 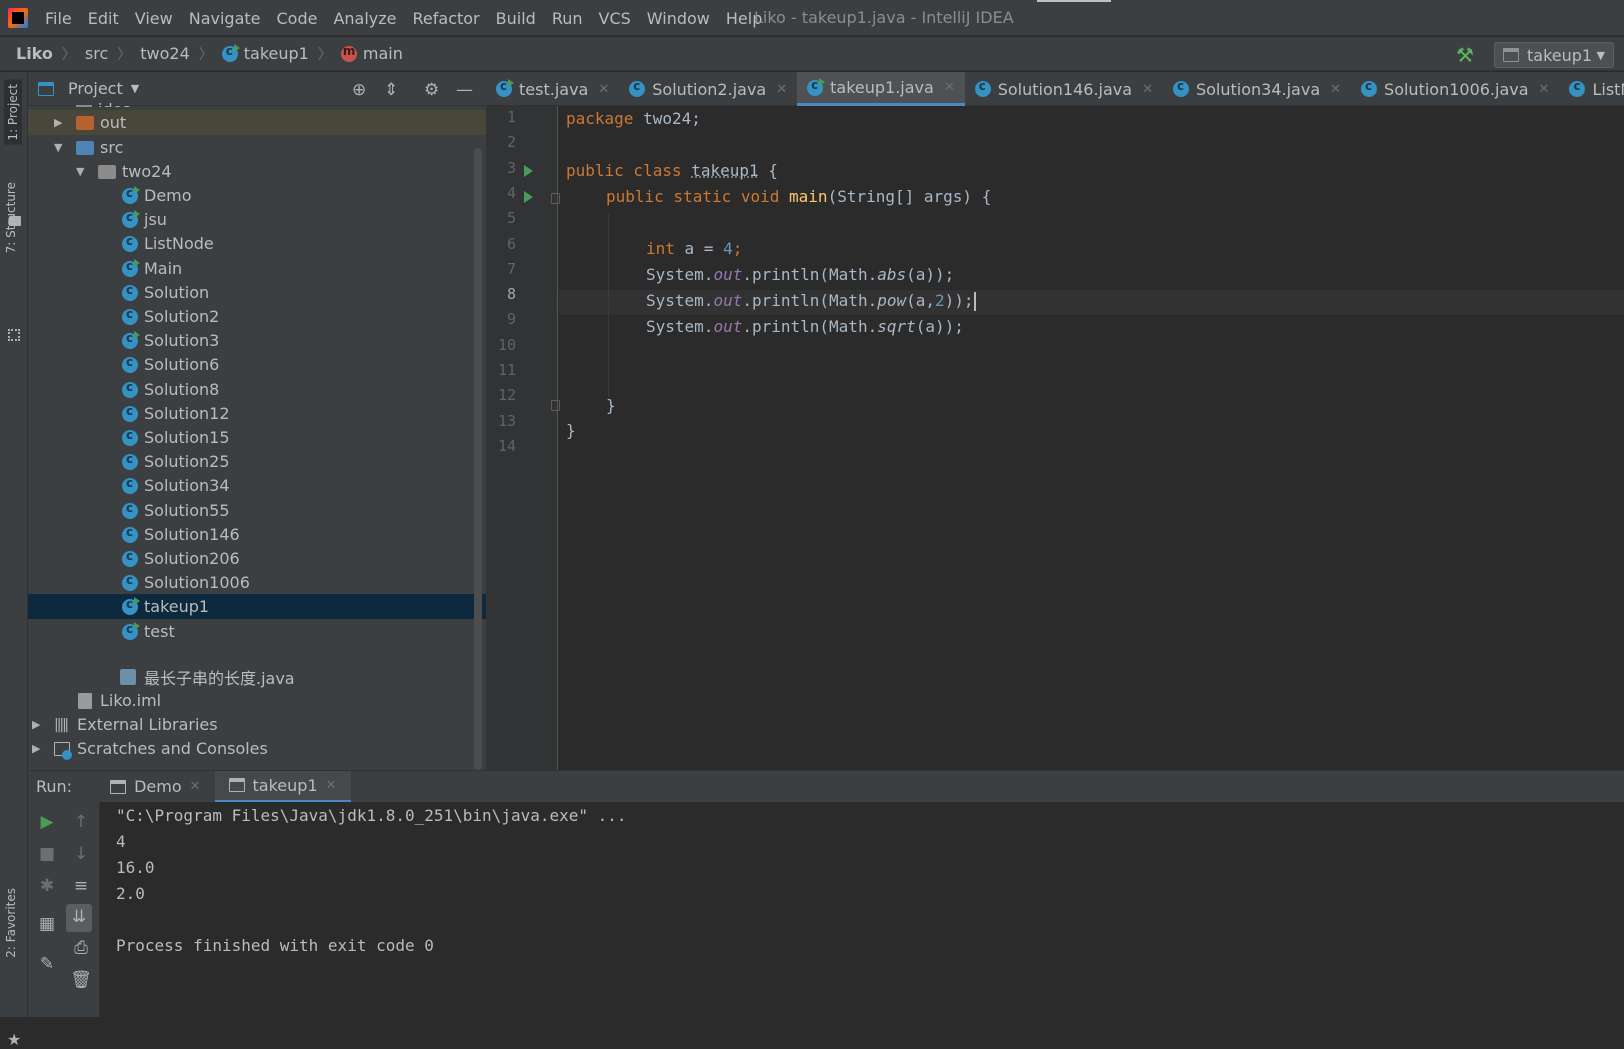 I want to click on tree-item-scratches: ▶ Scratches and Consoles, so click(x=257, y=748).